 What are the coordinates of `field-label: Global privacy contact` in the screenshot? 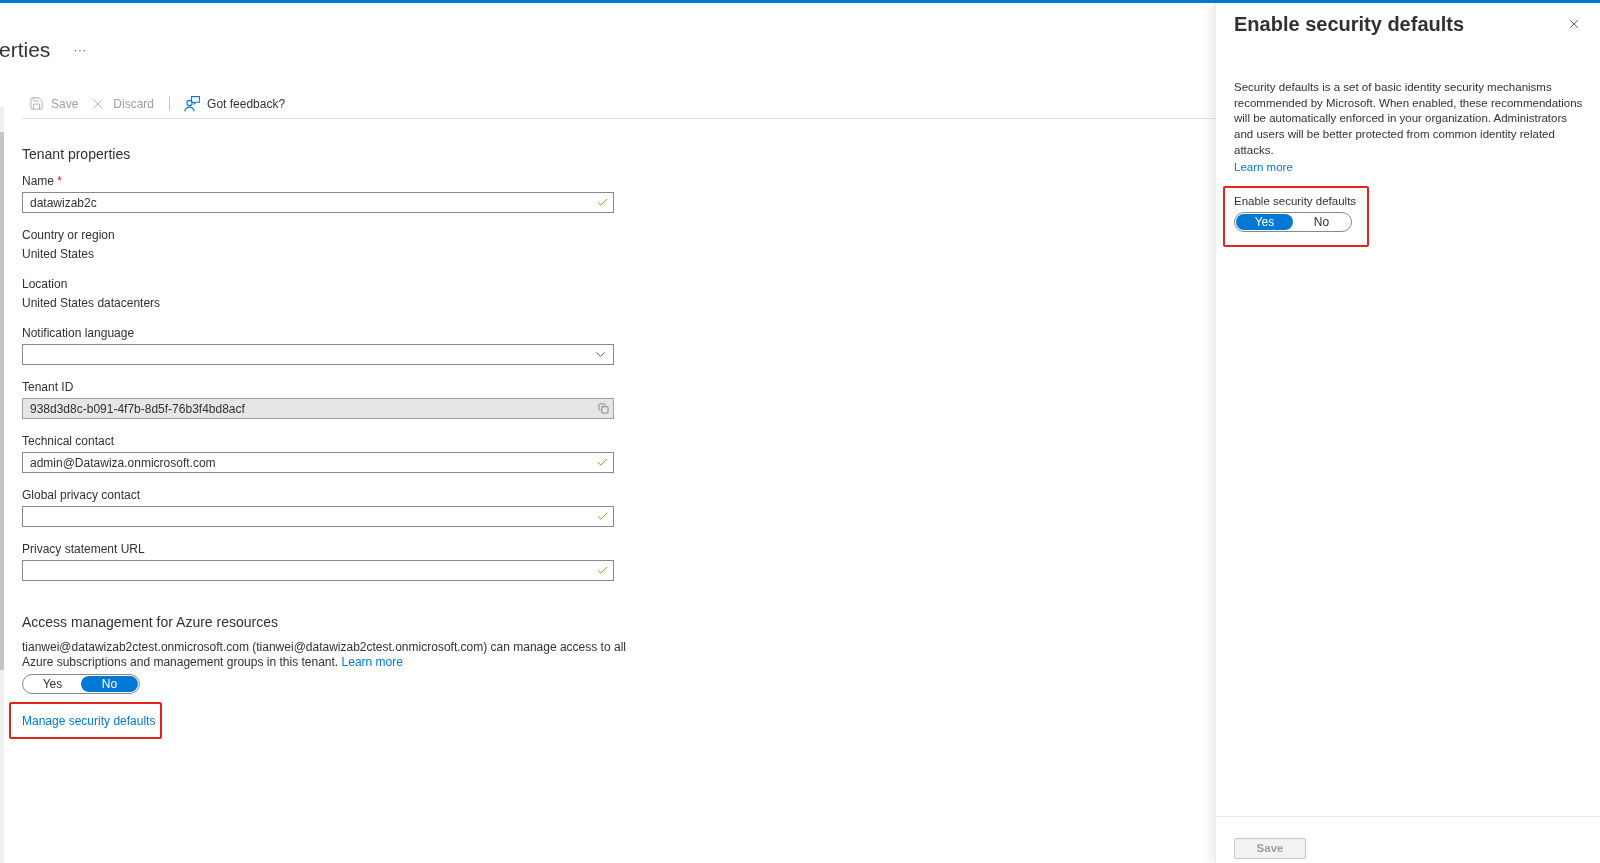 It's located at (82, 495).